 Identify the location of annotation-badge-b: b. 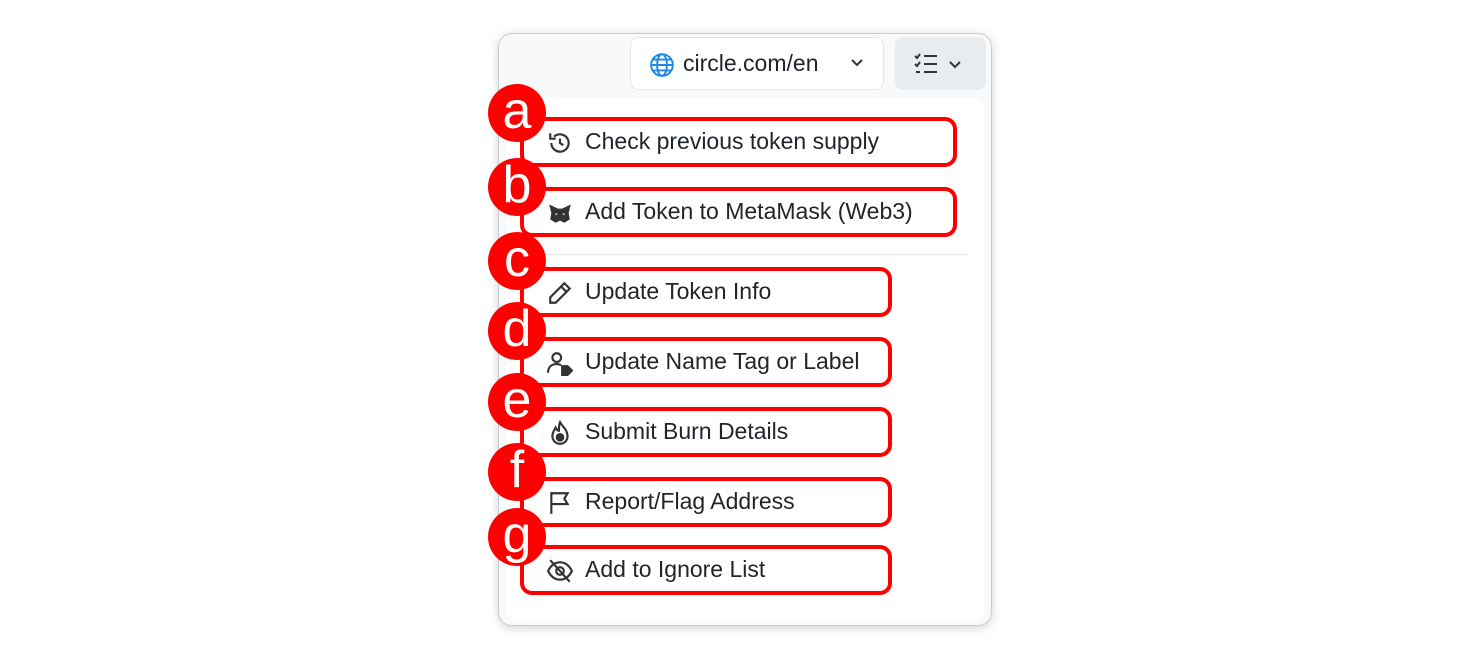
(517, 187).